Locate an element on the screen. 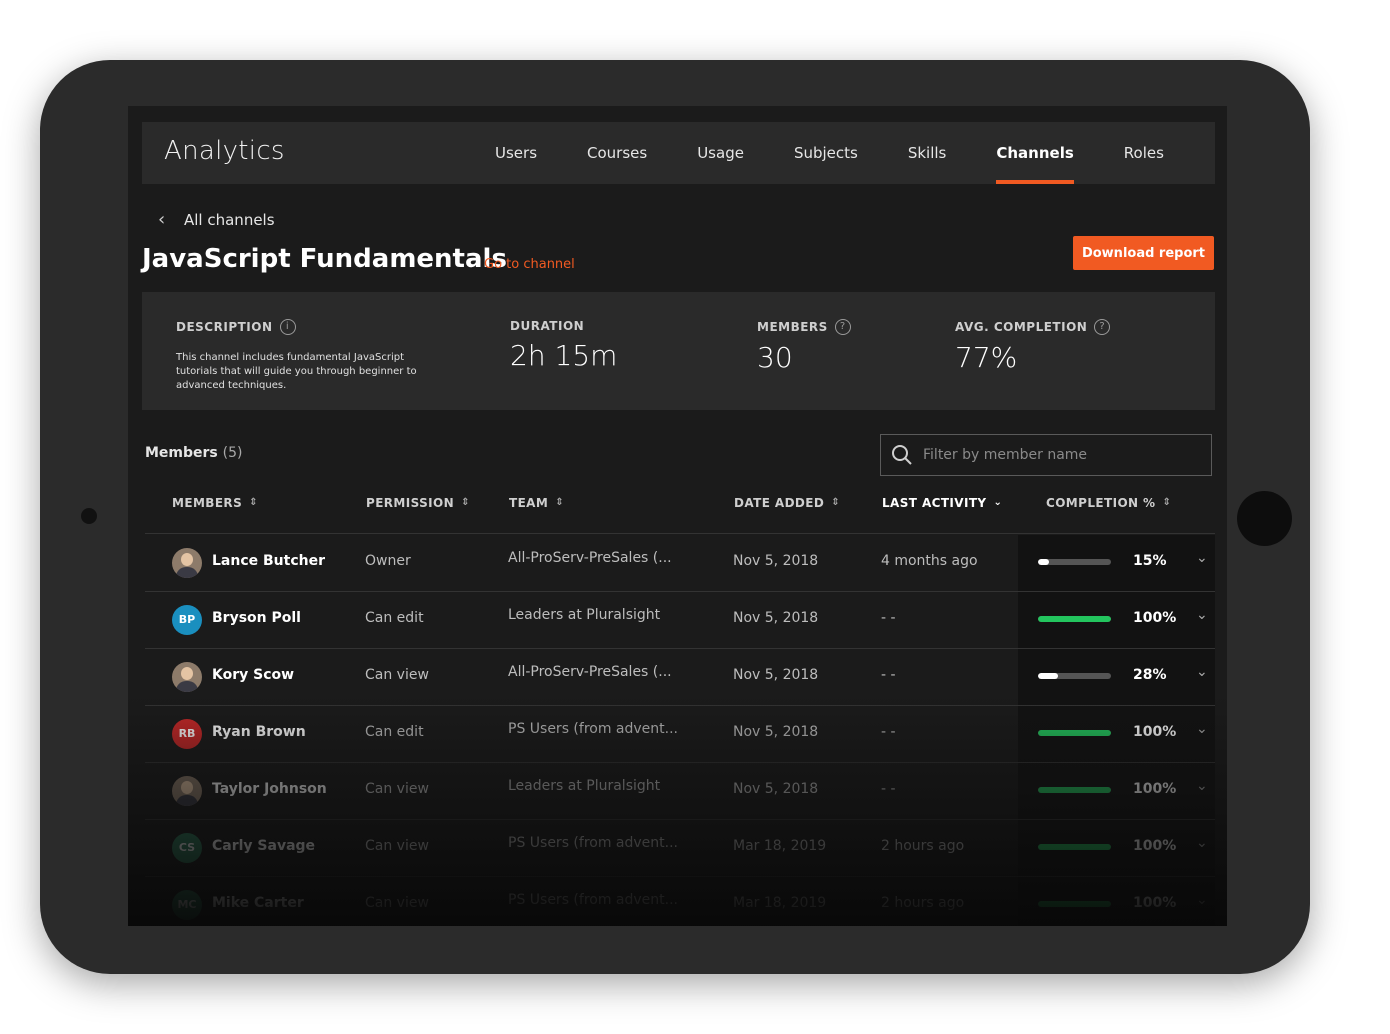  download-report-button: Download report is located at coordinates (1143, 253).